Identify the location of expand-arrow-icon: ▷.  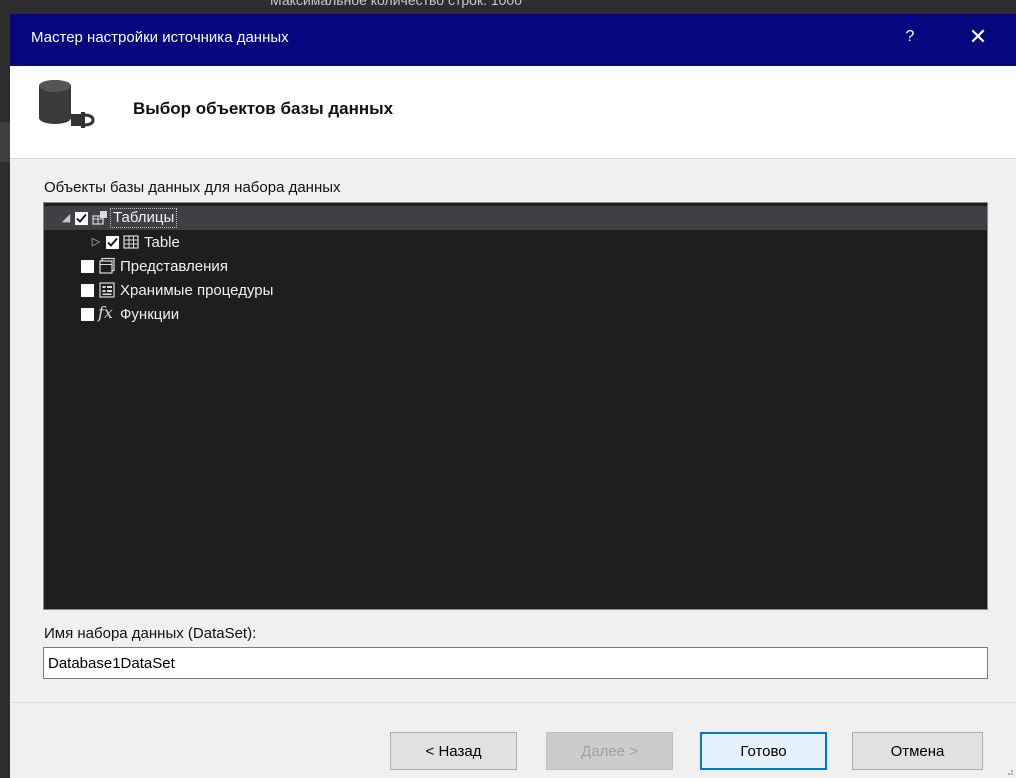
(96, 242).